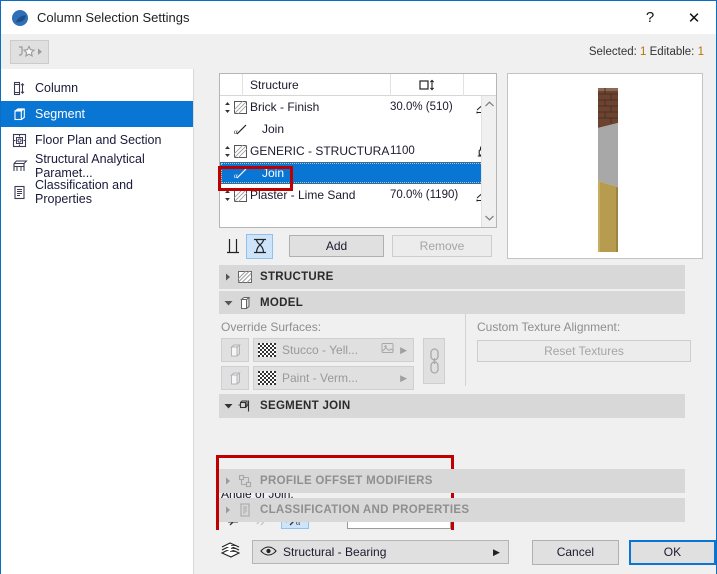 This screenshot has width=717, height=574. What do you see at coordinates (452, 277) in the screenshot?
I see `section-structure: STRUCTURE` at bounding box center [452, 277].